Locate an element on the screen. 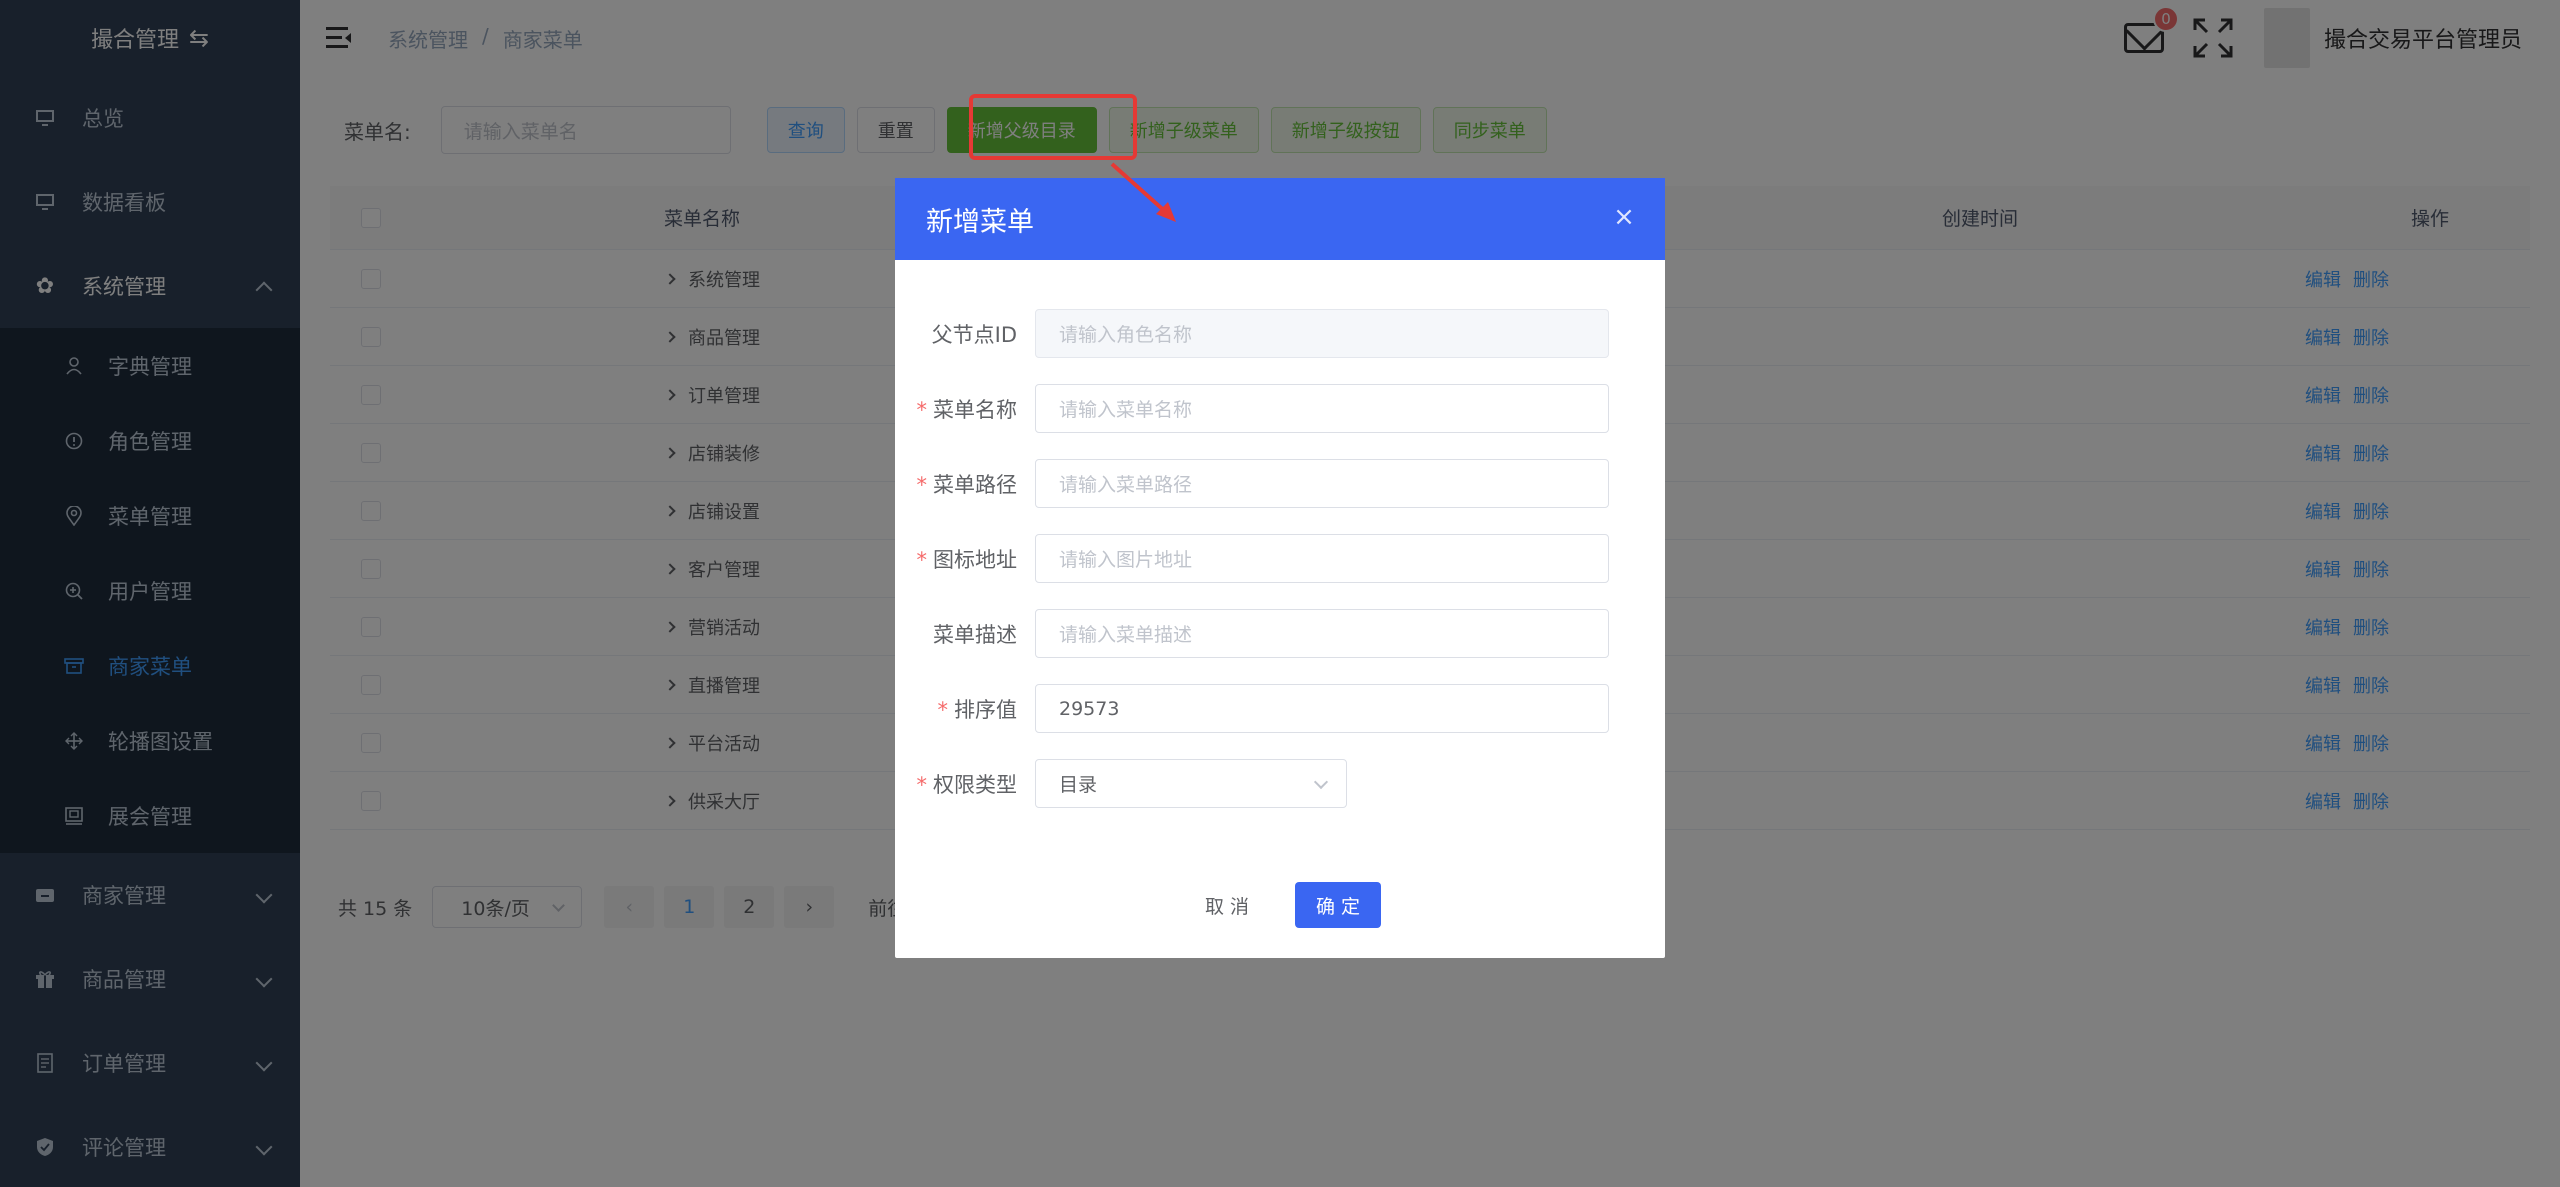 This screenshot has width=2560, height=1187. form-label: * 图标地址 is located at coordinates (967, 559).